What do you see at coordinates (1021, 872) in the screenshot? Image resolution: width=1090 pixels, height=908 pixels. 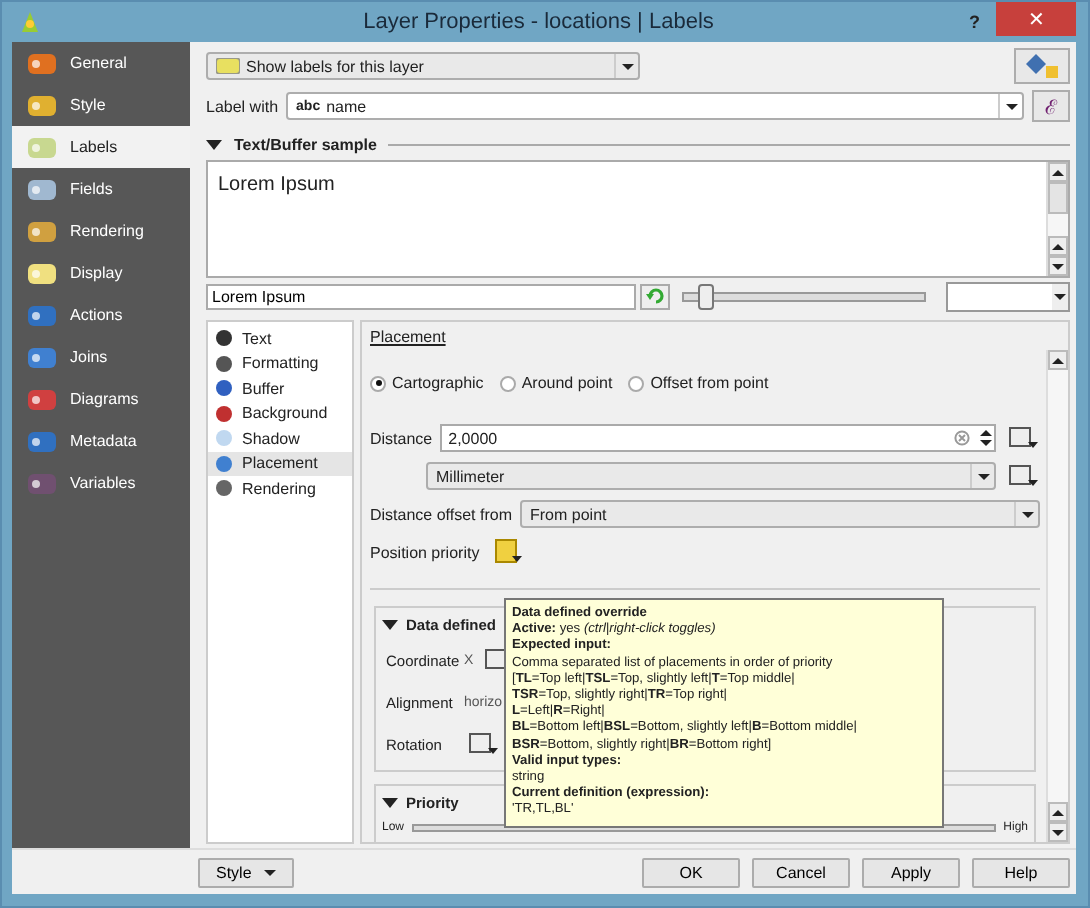 I see `dialog-button: Help` at bounding box center [1021, 872].